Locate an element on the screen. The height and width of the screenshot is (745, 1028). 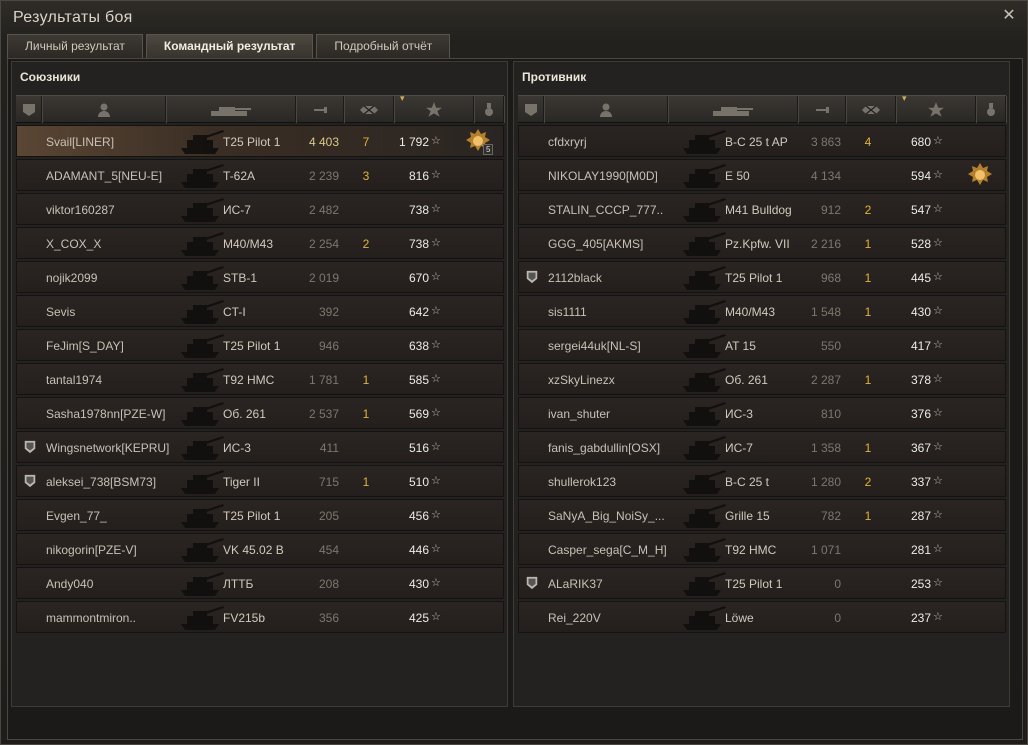
player-row: Andy040 ЛТТБ 208 430 ☆ is located at coordinates (260, 583).